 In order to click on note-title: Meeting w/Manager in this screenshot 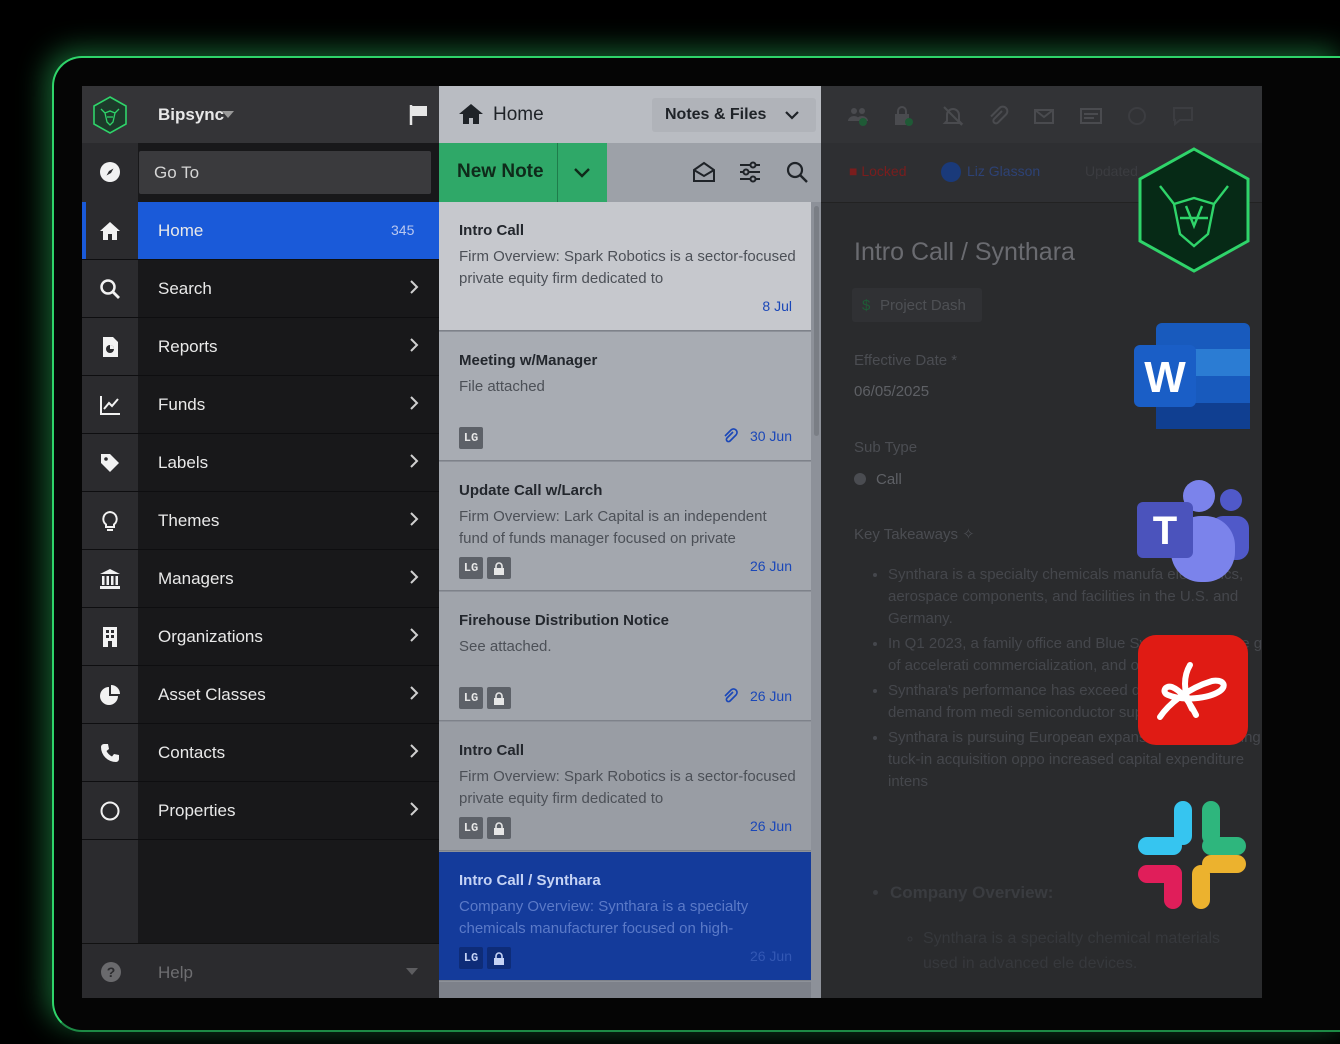, I will do `click(528, 360)`.